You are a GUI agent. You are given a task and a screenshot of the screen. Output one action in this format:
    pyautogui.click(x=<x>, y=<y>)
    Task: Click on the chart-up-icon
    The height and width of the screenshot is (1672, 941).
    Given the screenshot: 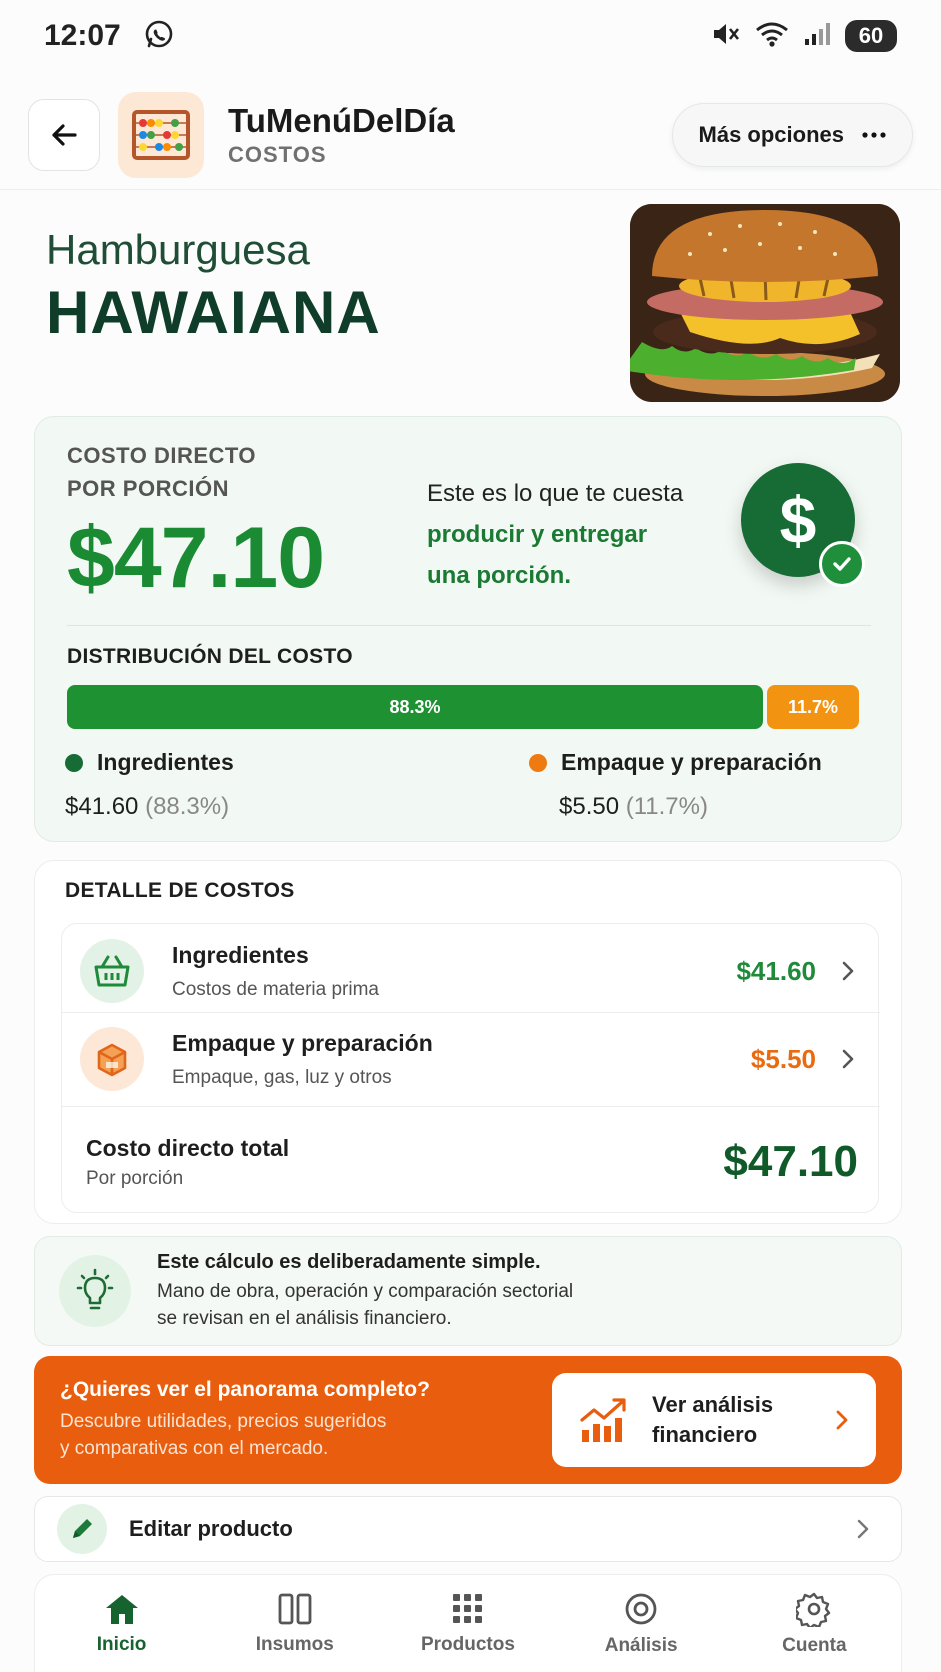 What is the action you would take?
    pyautogui.click(x=603, y=1420)
    